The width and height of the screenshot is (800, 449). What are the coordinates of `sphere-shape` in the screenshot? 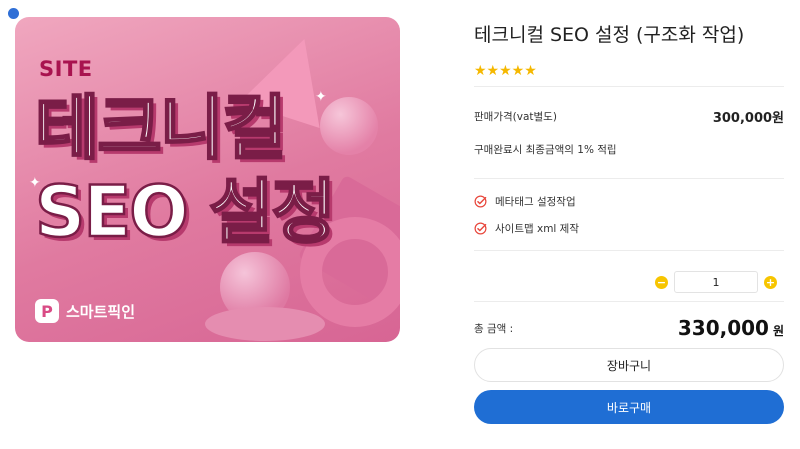 It's located at (349, 126).